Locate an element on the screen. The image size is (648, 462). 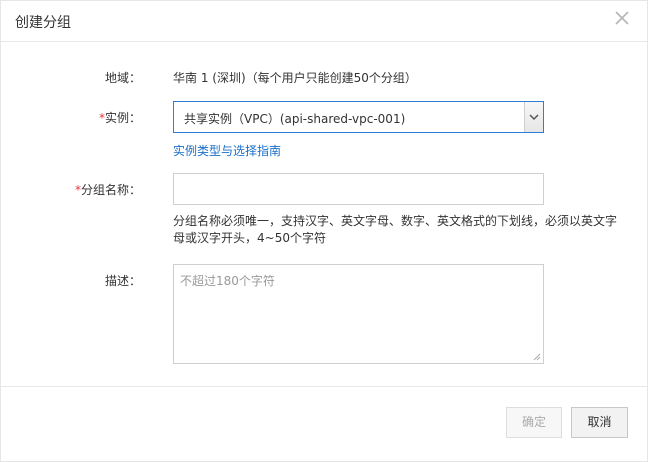
cancel-button: 取消 is located at coordinates (599, 422).